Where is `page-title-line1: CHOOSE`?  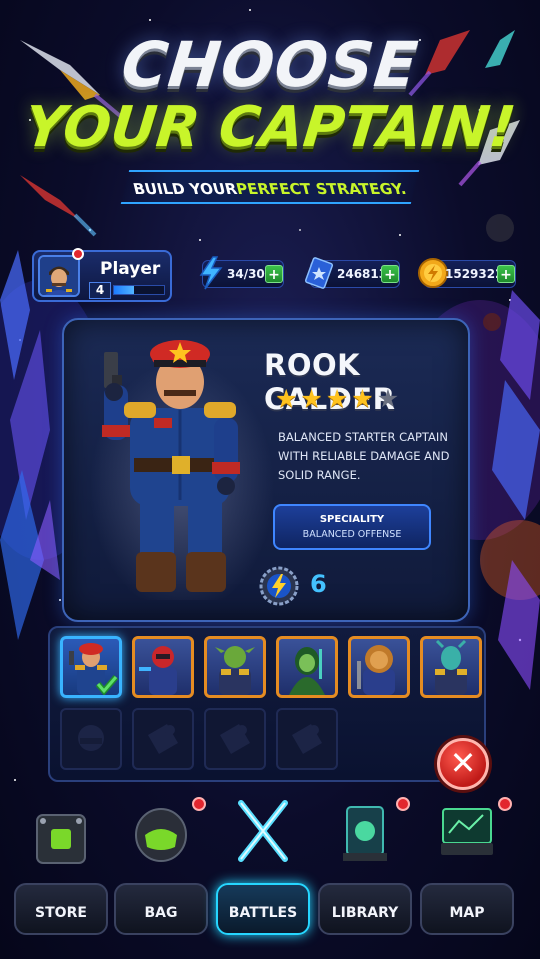 page-title-line1: CHOOSE is located at coordinates (270, 64).